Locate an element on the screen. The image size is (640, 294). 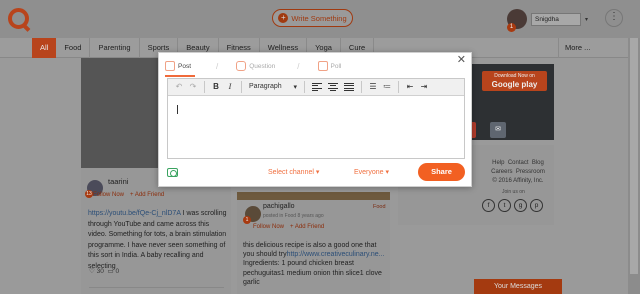
scrollbar-thumb is located at coordinates (634, 156).